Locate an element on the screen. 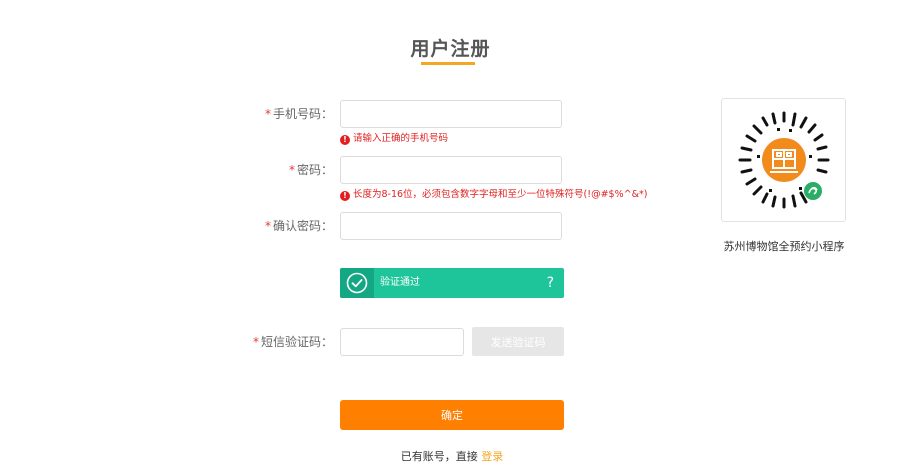  help-icon: ? is located at coordinates (550, 283).